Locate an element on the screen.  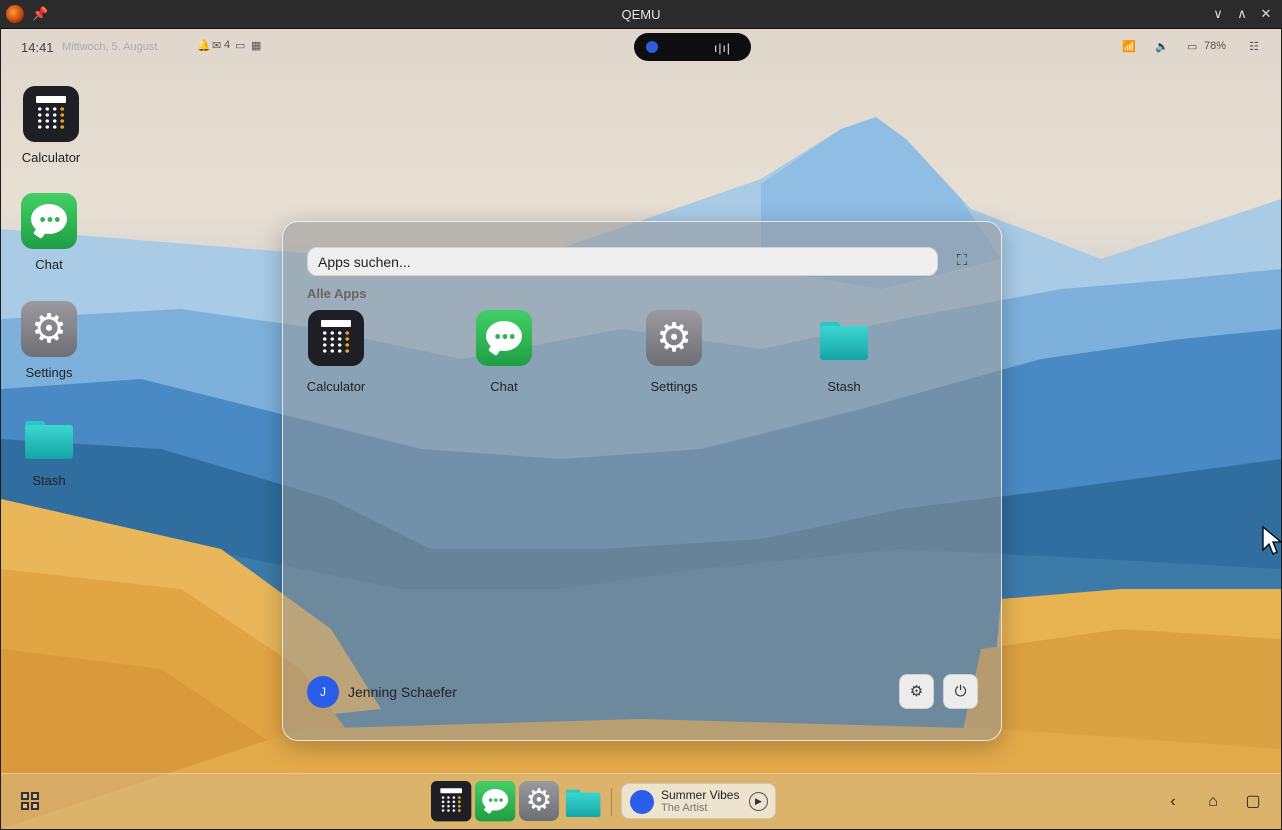
desktop-icon-calculator: Calculator is located at coordinates (51, 125).